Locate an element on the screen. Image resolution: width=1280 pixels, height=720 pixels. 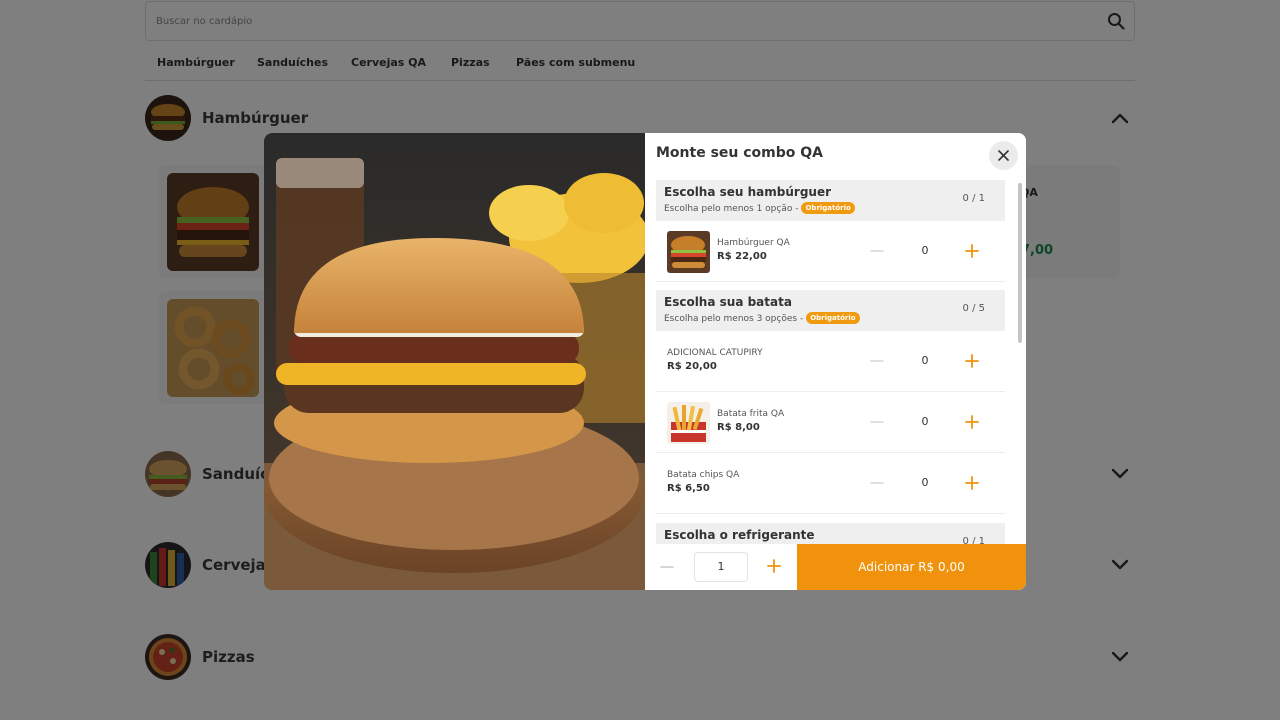
option-price: R$ 8,00 is located at coordinates (738, 427).